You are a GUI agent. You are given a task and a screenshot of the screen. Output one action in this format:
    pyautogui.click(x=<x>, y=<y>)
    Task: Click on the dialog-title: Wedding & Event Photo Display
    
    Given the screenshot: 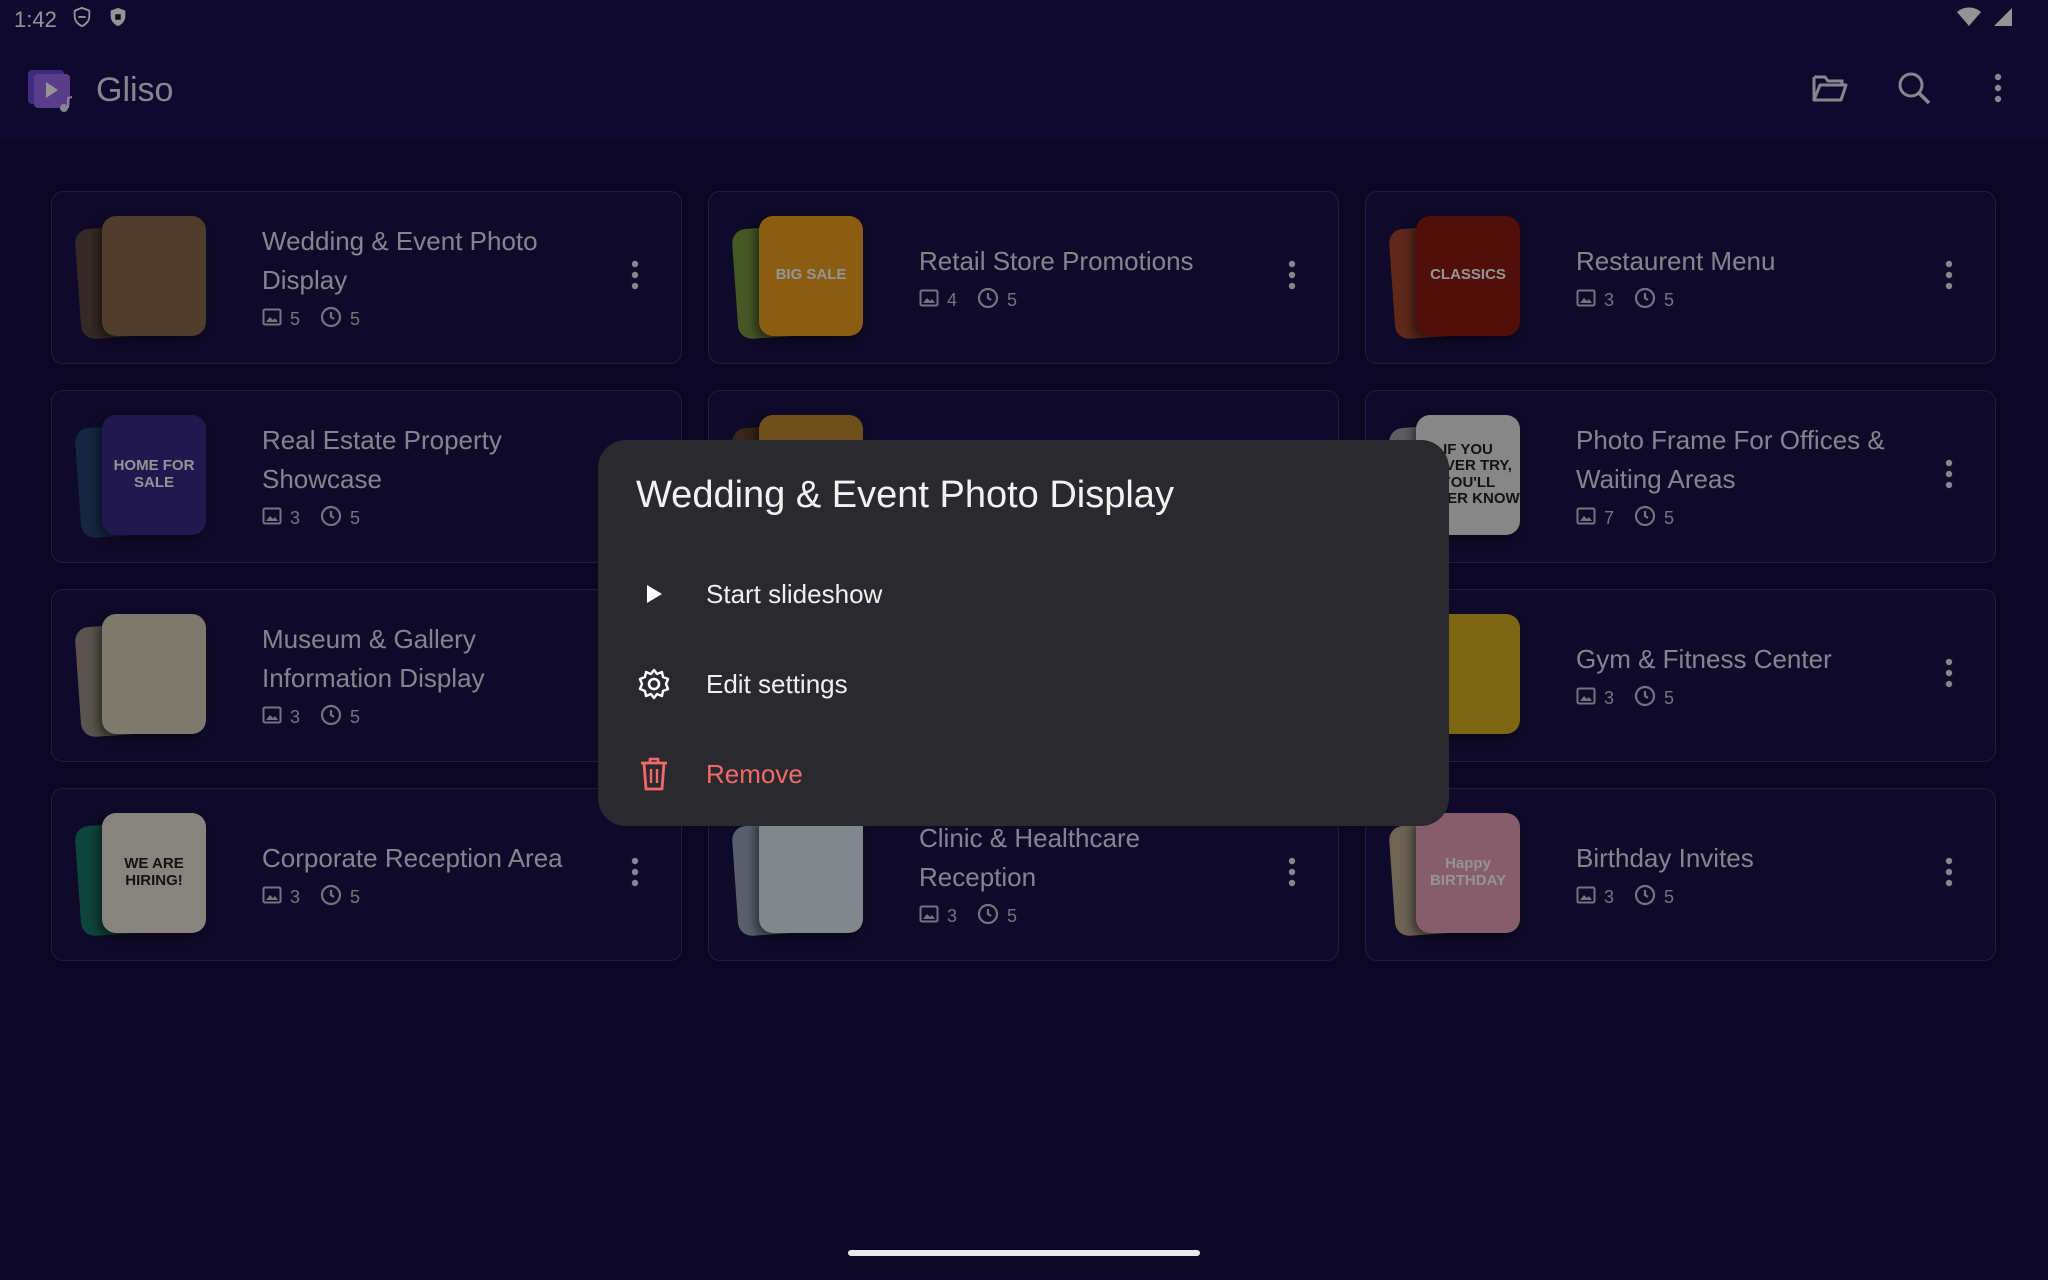 What is the action you would take?
    pyautogui.click(x=905, y=495)
    